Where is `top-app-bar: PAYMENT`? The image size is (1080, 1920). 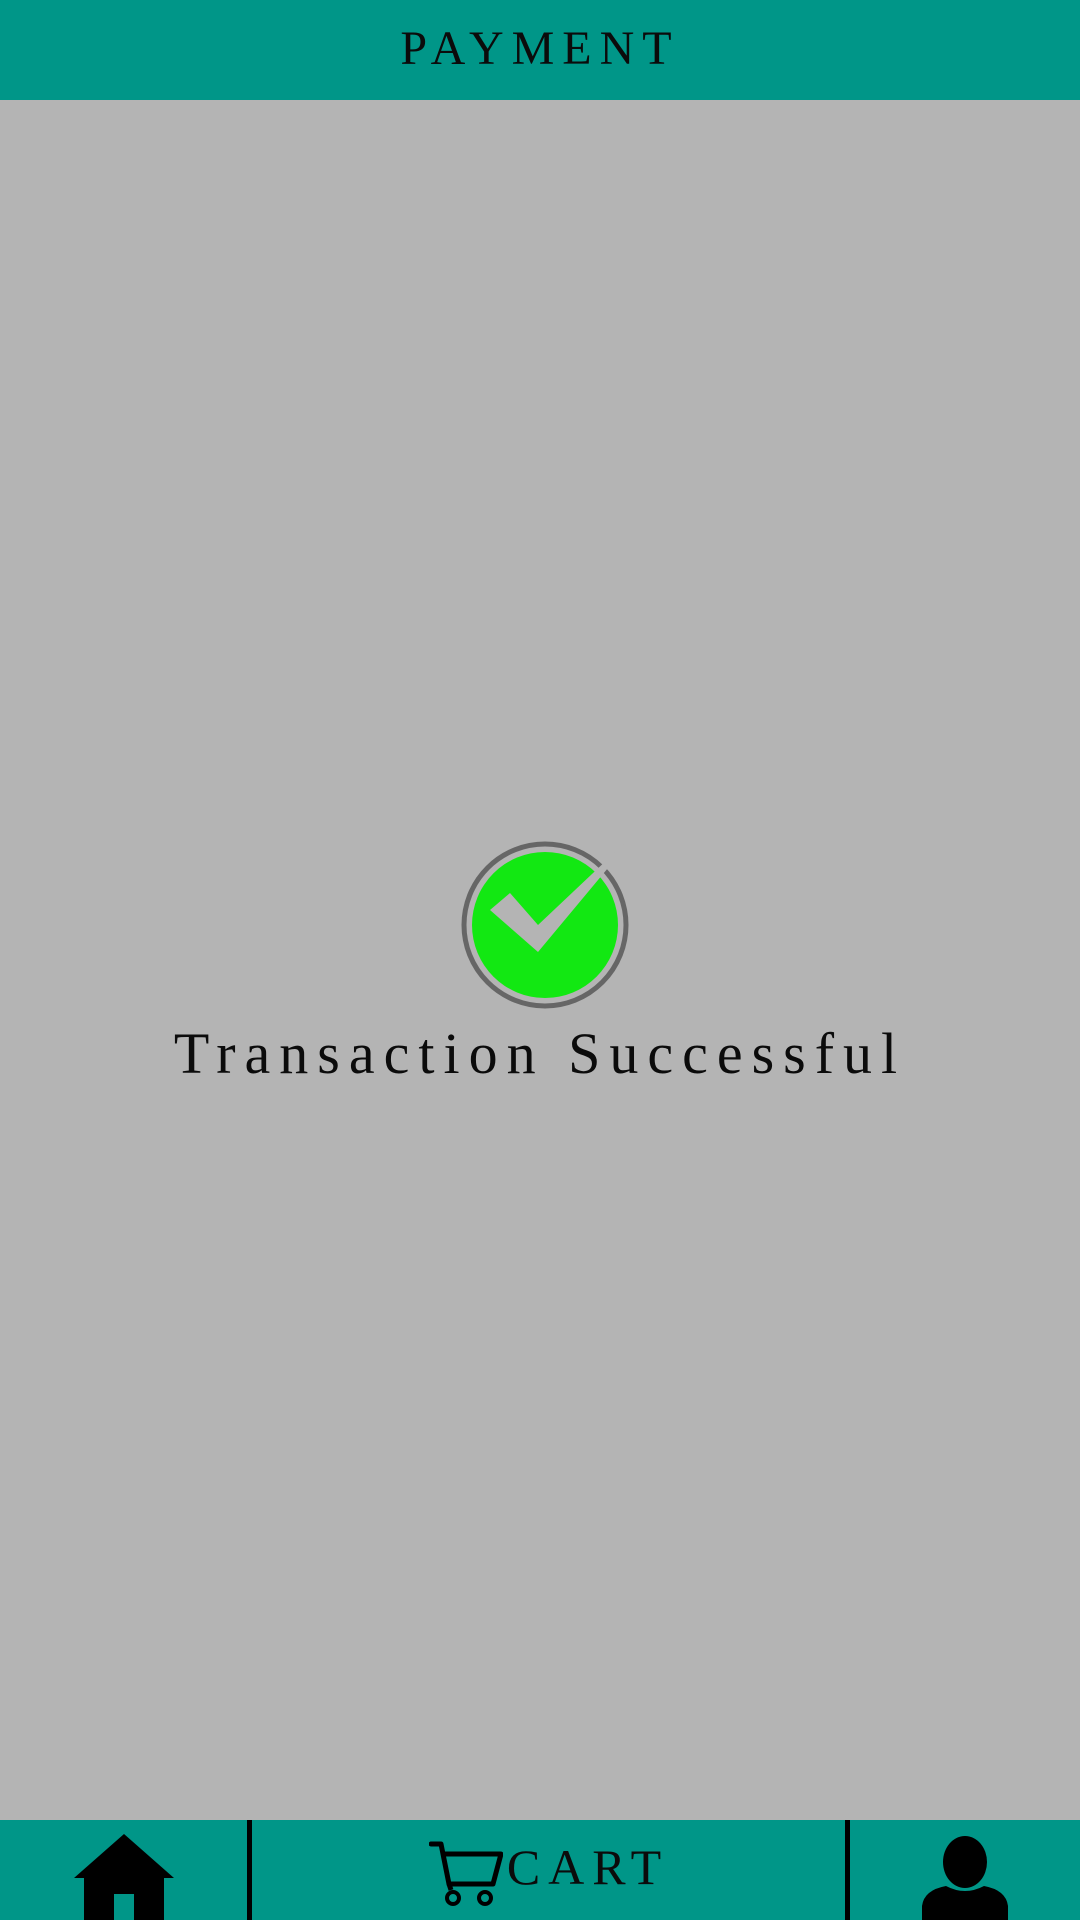 top-app-bar: PAYMENT is located at coordinates (540, 50).